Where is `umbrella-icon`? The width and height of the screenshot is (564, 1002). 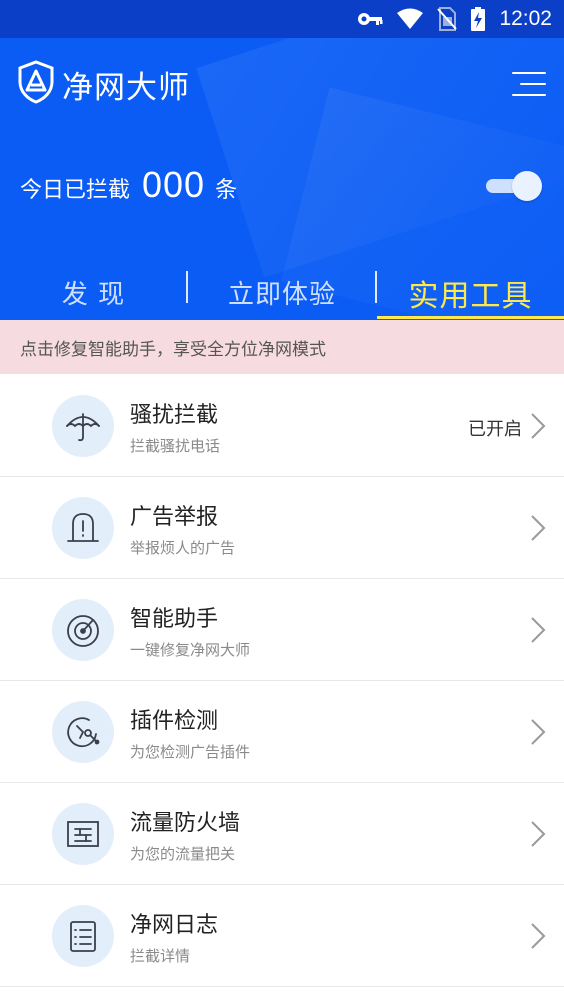
umbrella-icon is located at coordinates (83, 427).